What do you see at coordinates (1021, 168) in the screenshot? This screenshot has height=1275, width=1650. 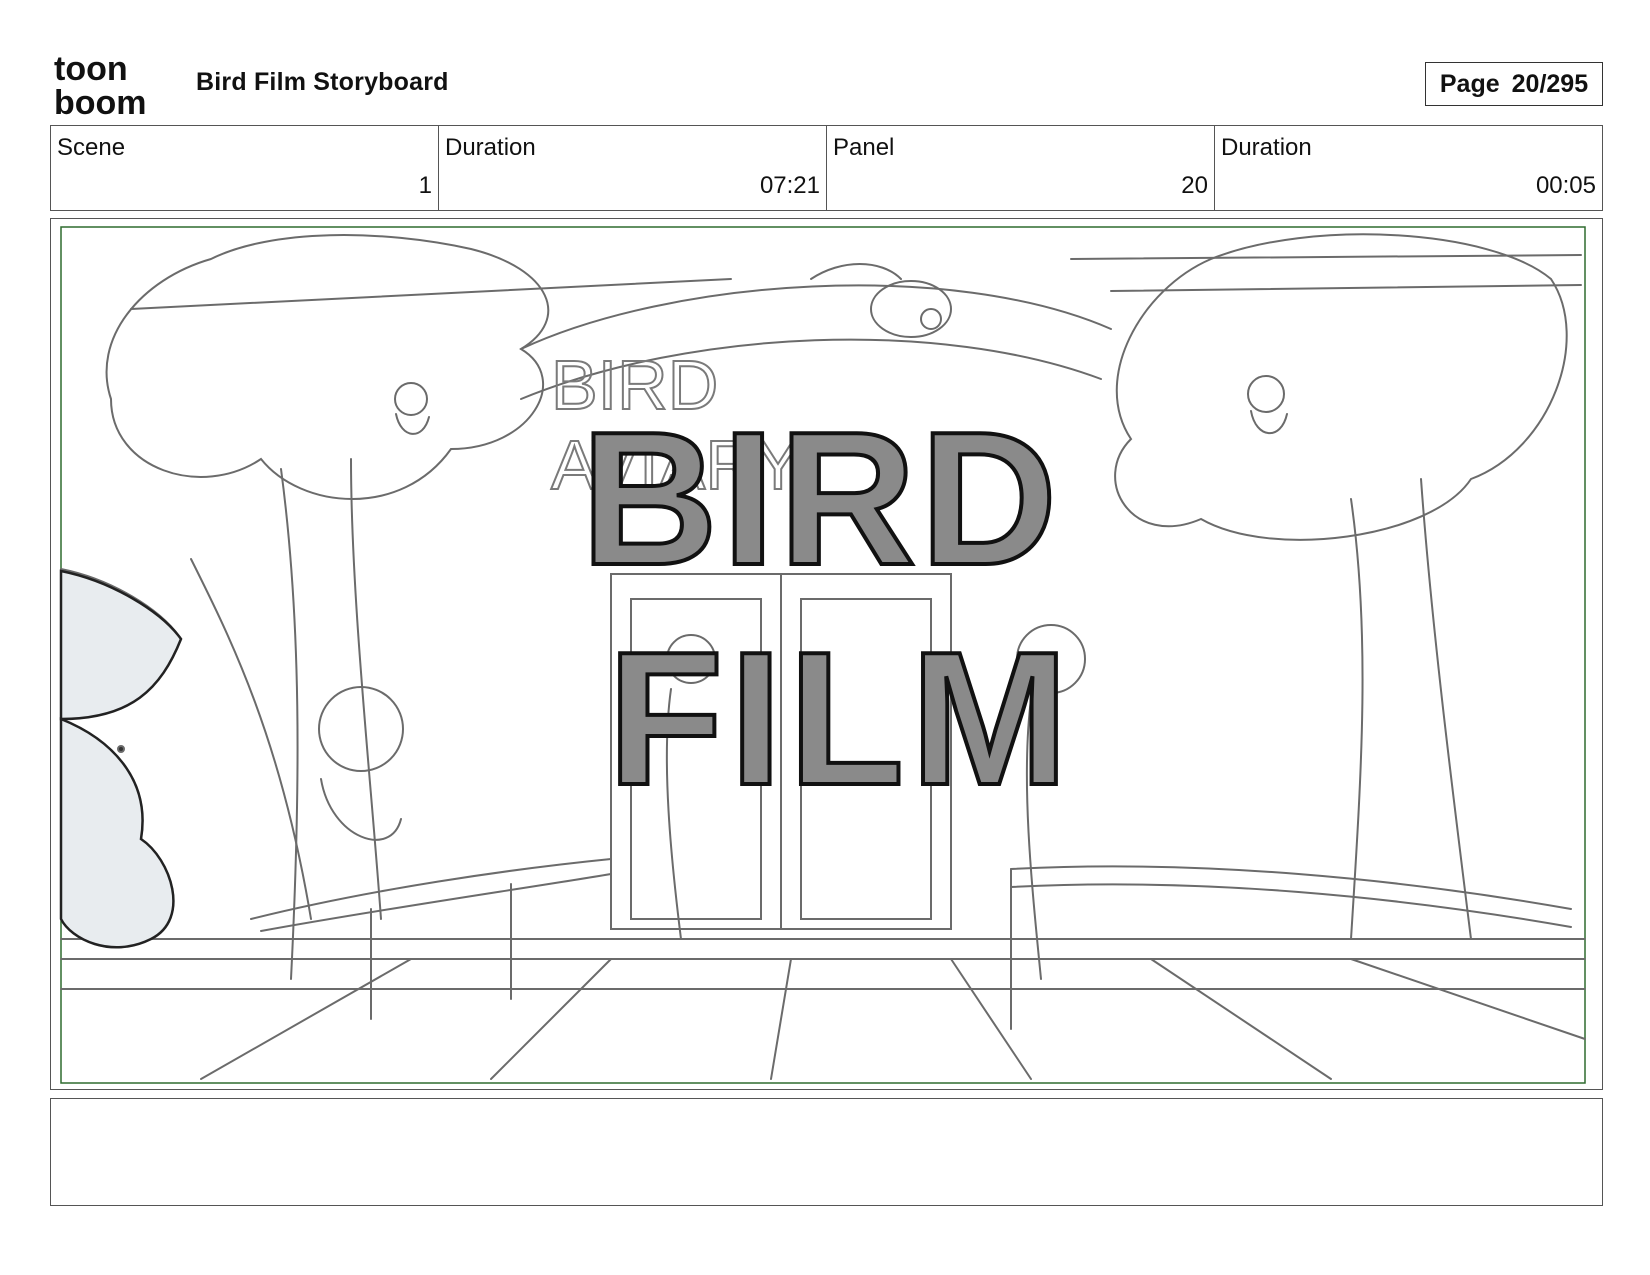 I see `panel-cell: Panel 20` at bounding box center [1021, 168].